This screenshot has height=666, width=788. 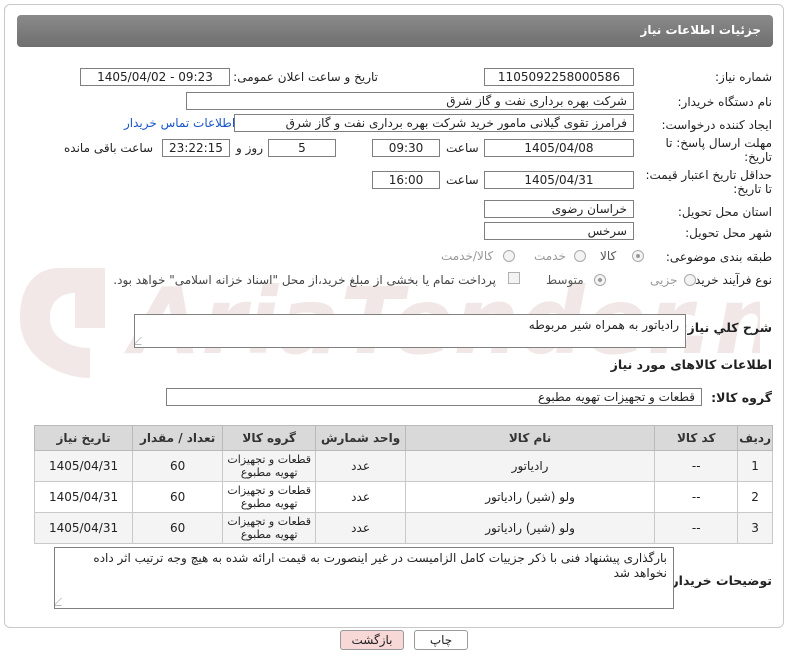 What do you see at coordinates (600, 280) in the screenshot?
I see `process-radio-medium` at bounding box center [600, 280].